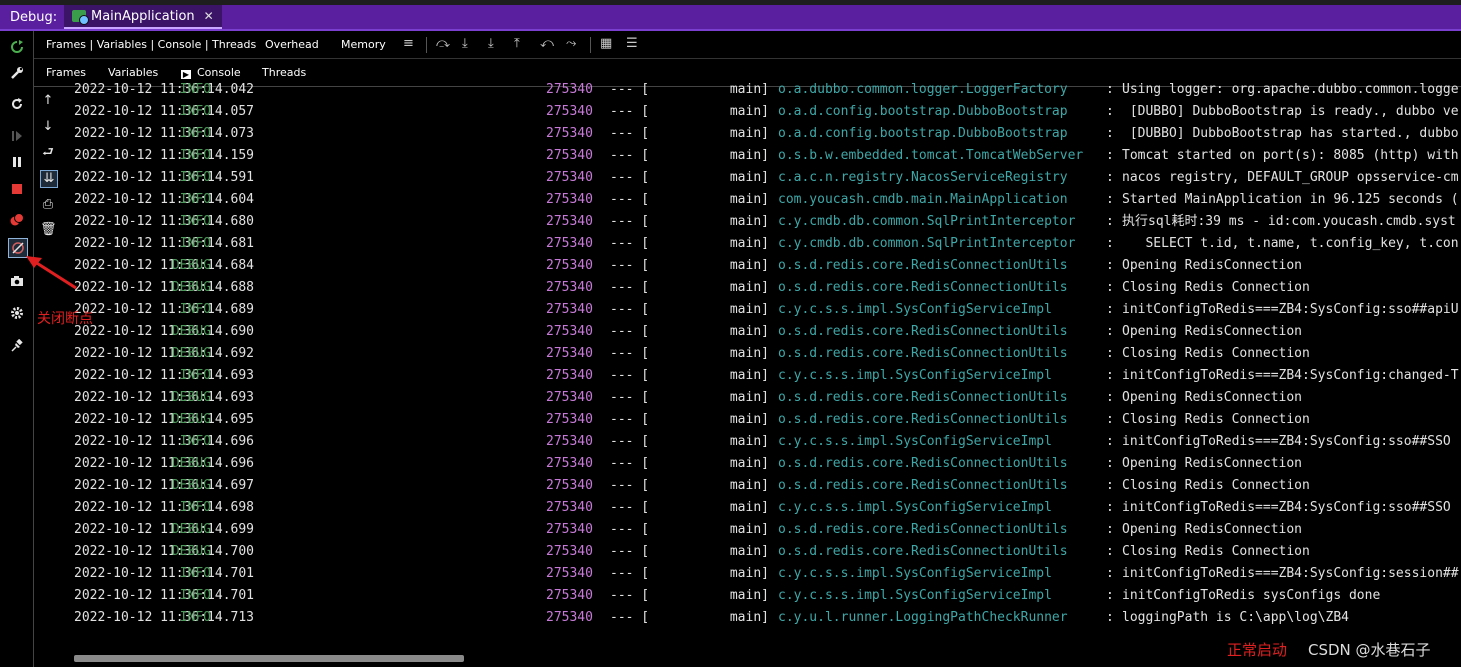 The height and width of the screenshot is (667, 1461). What do you see at coordinates (17, 313) in the screenshot?
I see `gear-icon` at bounding box center [17, 313].